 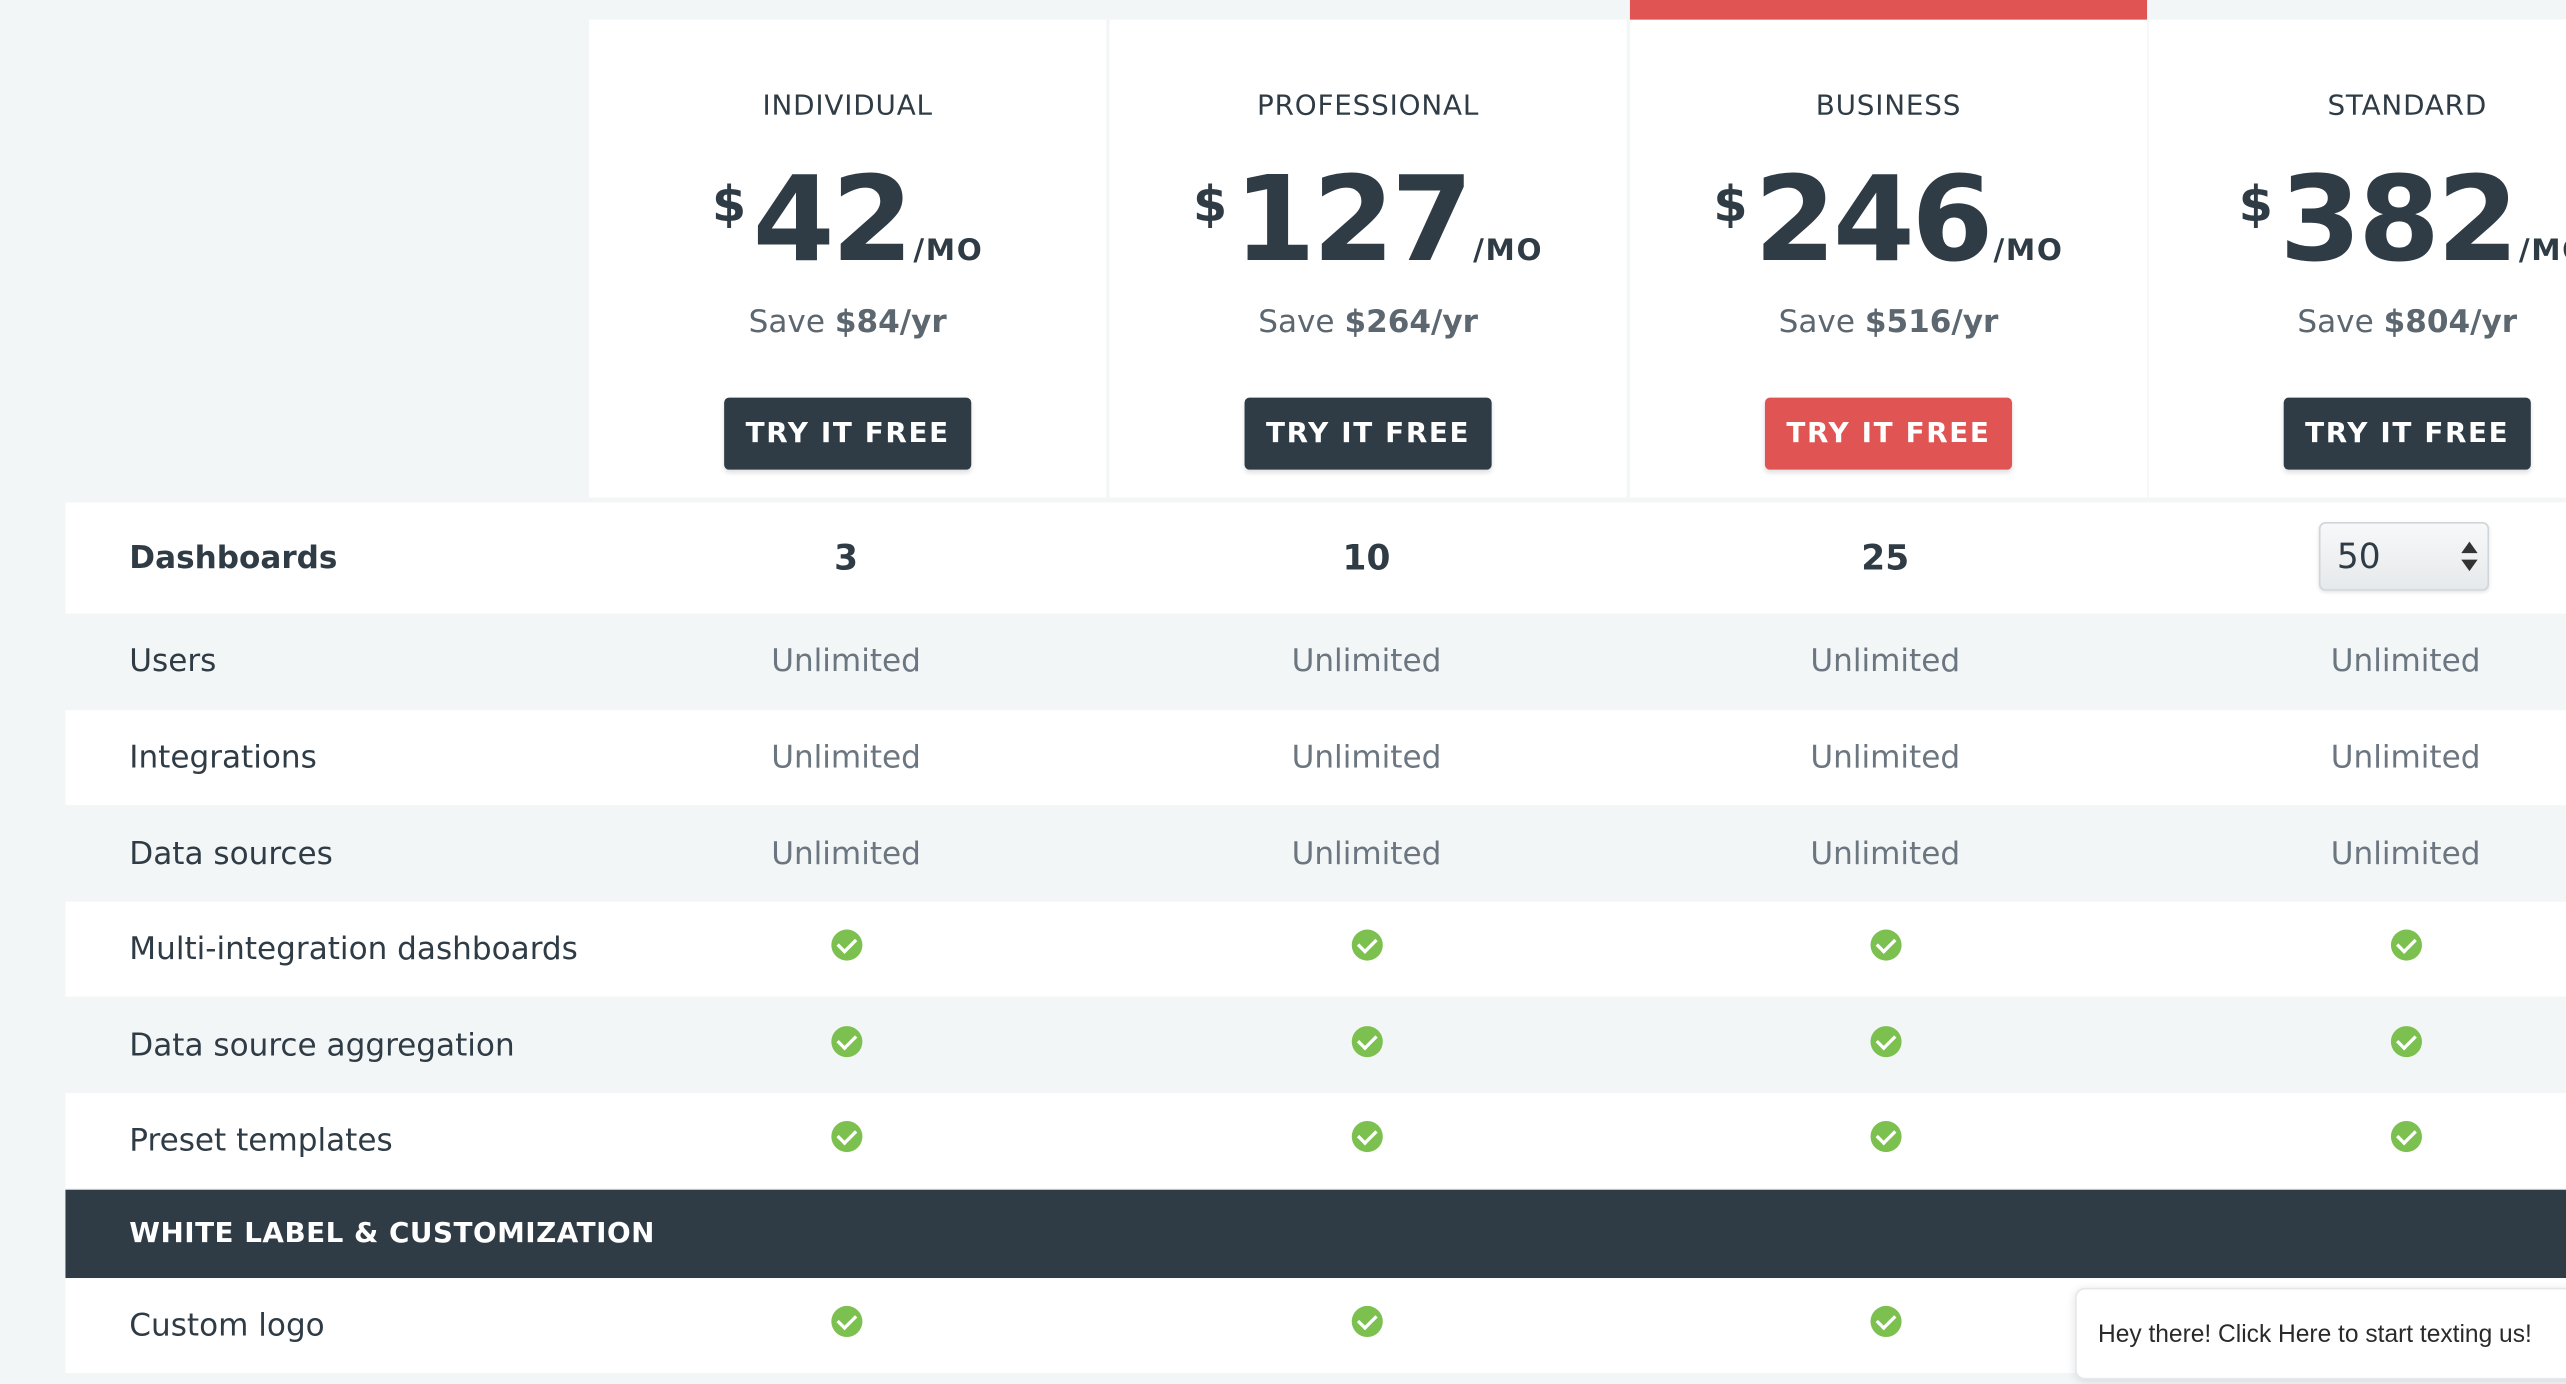 What do you see at coordinates (2358, 556) in the screenshot?
I see `select-value: 50` at bounding box center [2358, 556].